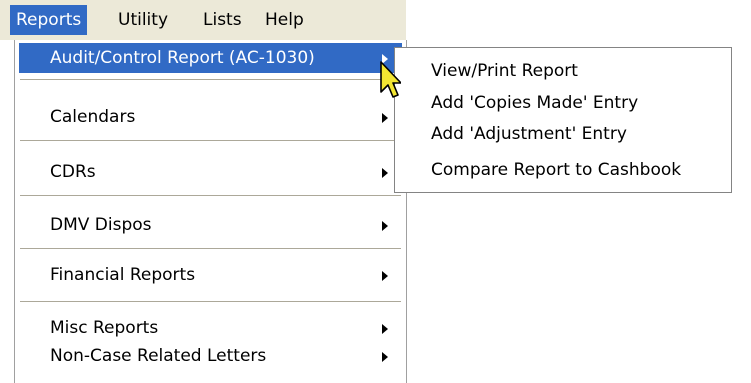 The image size is (751, 383). What do you see at coordinates (210, 172) in the screenshot?
I see `menu-item-cdrs: CDRs` at bounding box center [210, 172].